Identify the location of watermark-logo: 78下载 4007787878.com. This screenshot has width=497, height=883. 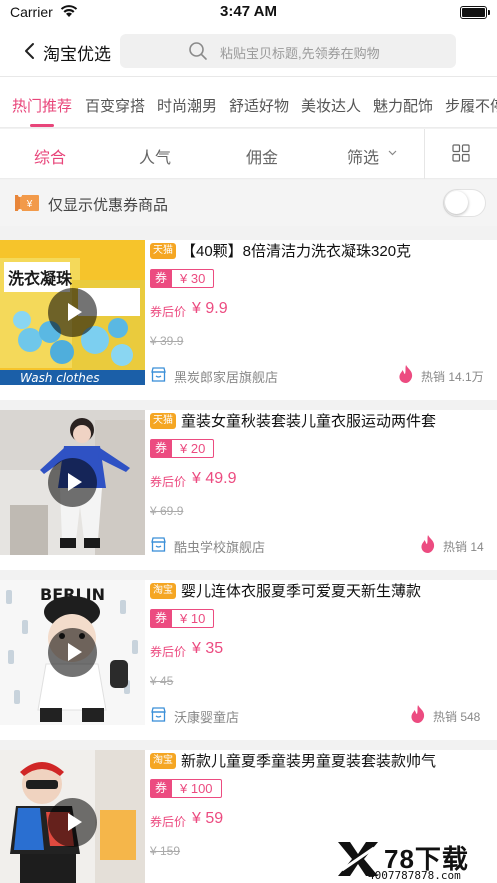
(414, 860).